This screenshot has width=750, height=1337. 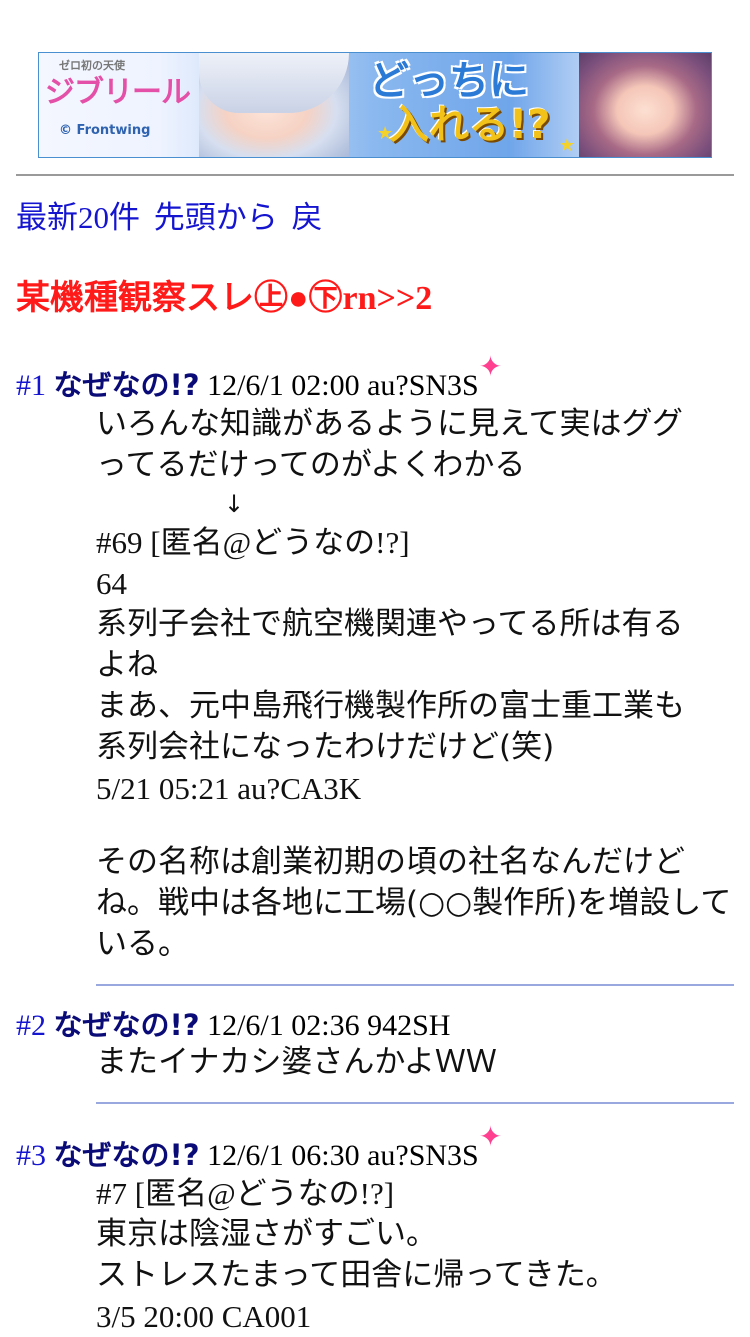 What do you see at coordinates (216, 217) in the screenshot?
I see `from-top-link: 先頭から` at bounding box center [216, 217].